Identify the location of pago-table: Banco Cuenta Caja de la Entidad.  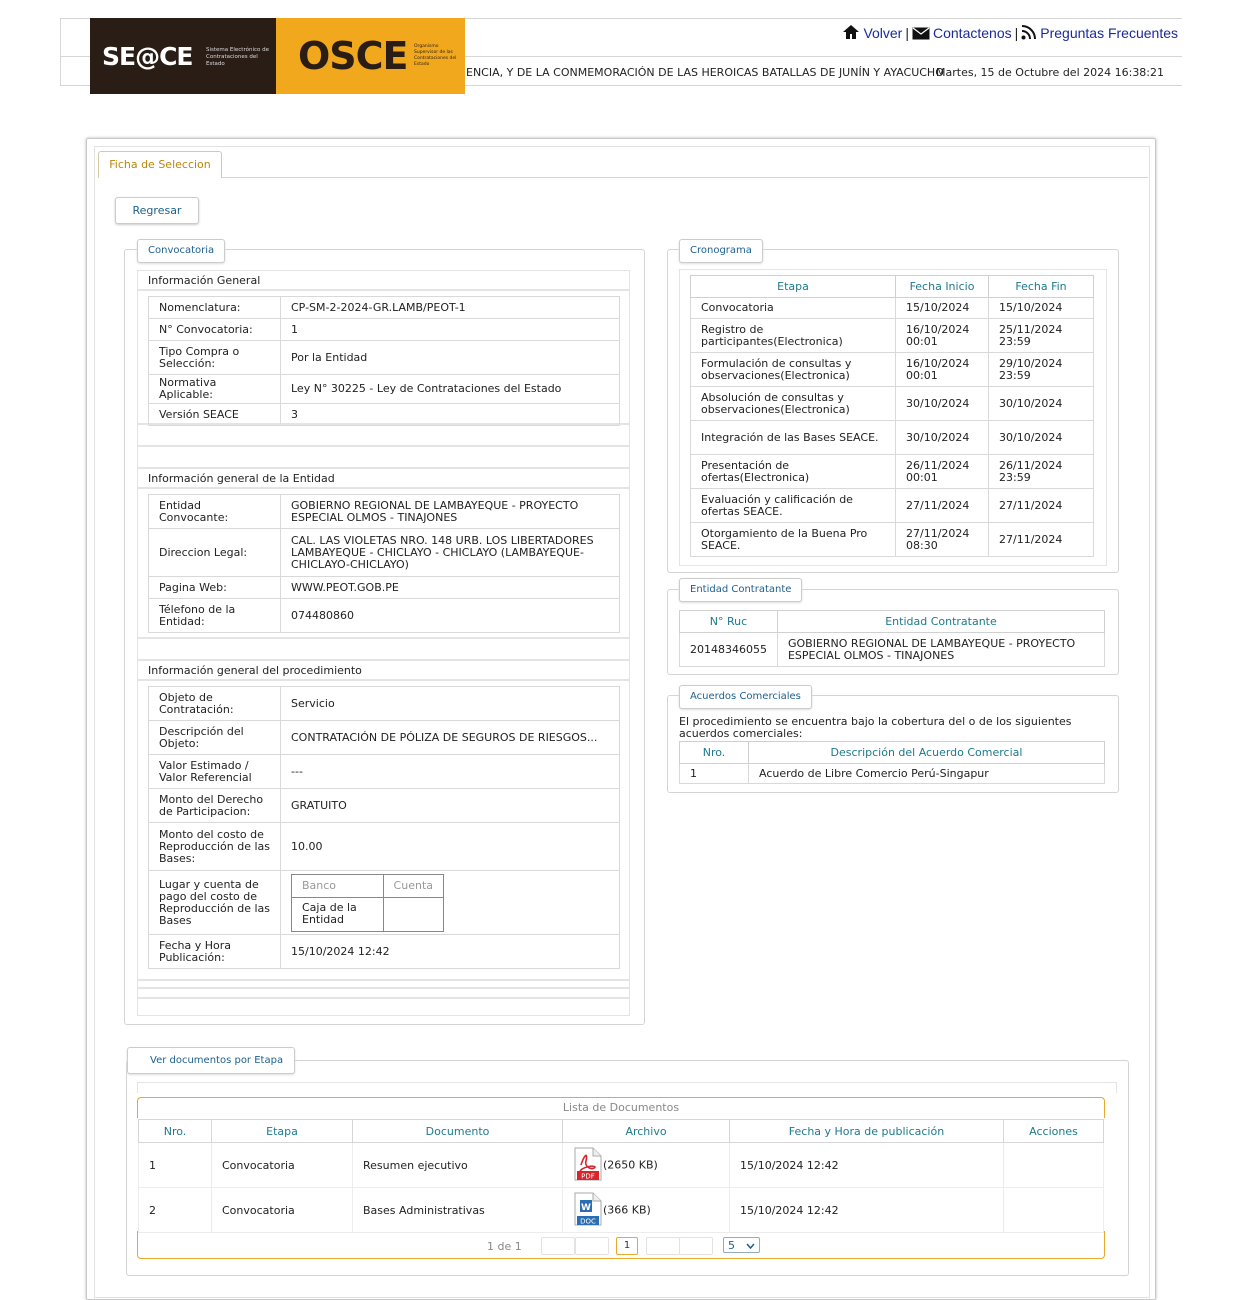
(368, 902).